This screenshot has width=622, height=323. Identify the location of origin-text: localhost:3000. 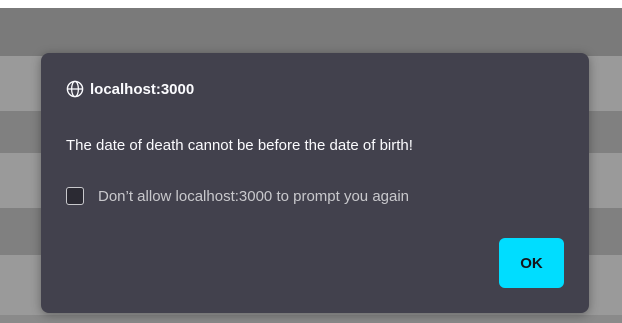
(142, 89).